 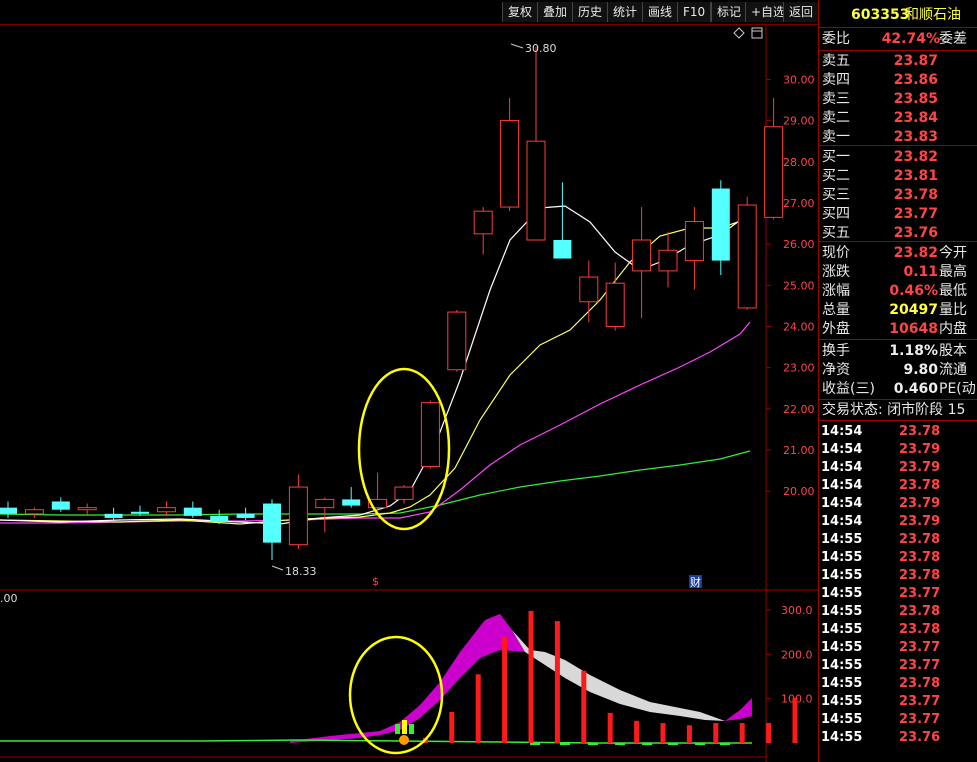 I want to click on bid-level-5-value: 23.76, so click(x=915, y=233).